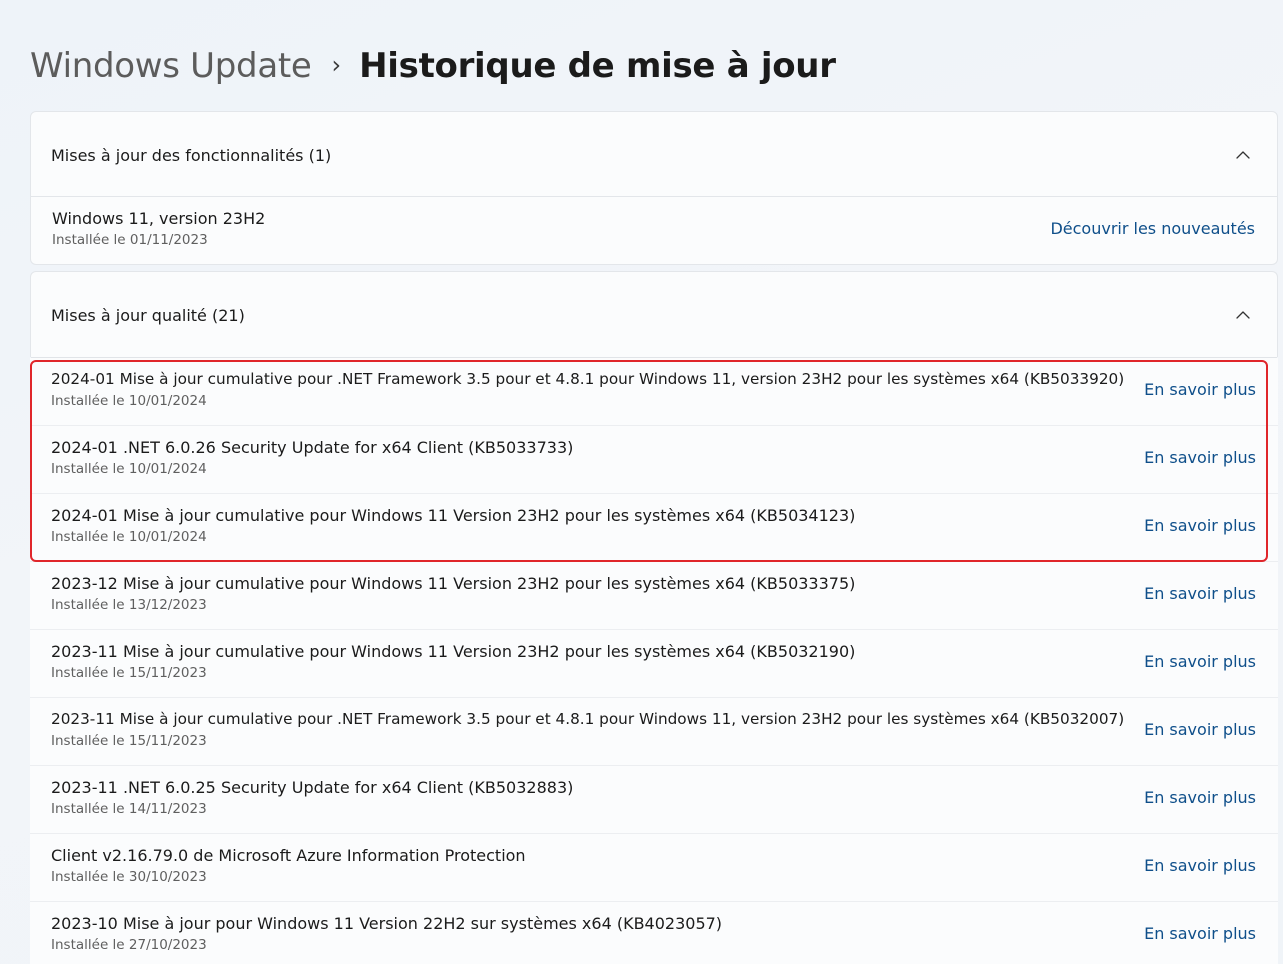 This screenshot has width=1283, height=964. I want to click on update-installed-date: Installée le 14/11/2023, so click(129, 809).